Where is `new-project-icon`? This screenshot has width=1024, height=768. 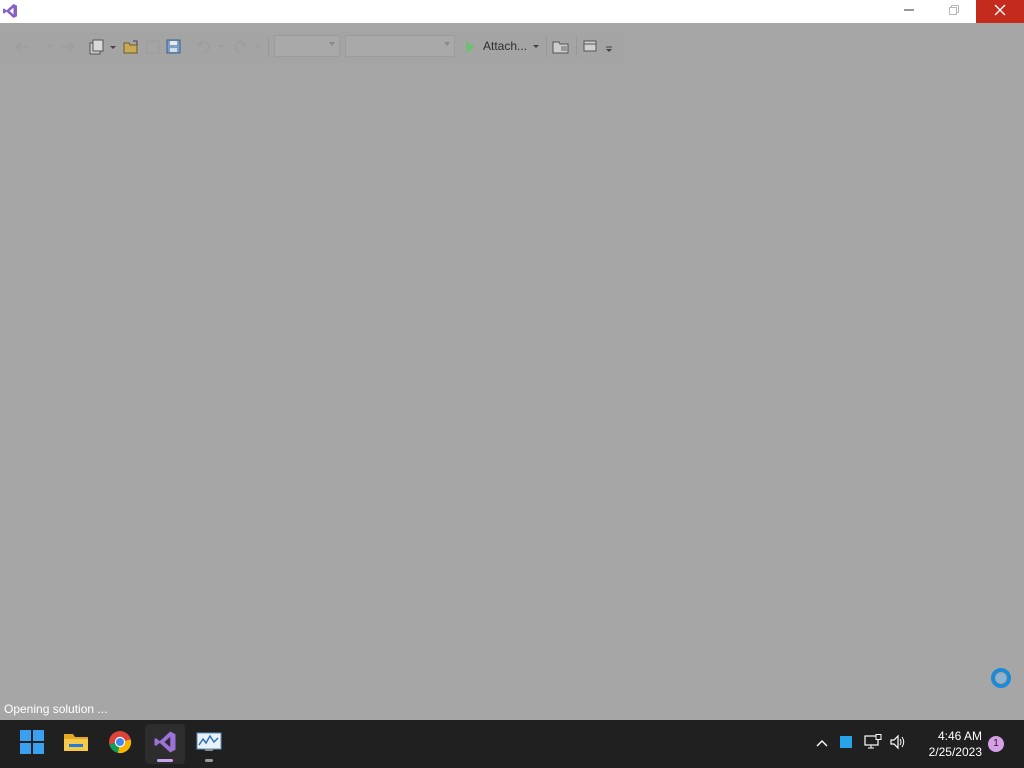 new-project-icon is located at coordinates (103, 47).